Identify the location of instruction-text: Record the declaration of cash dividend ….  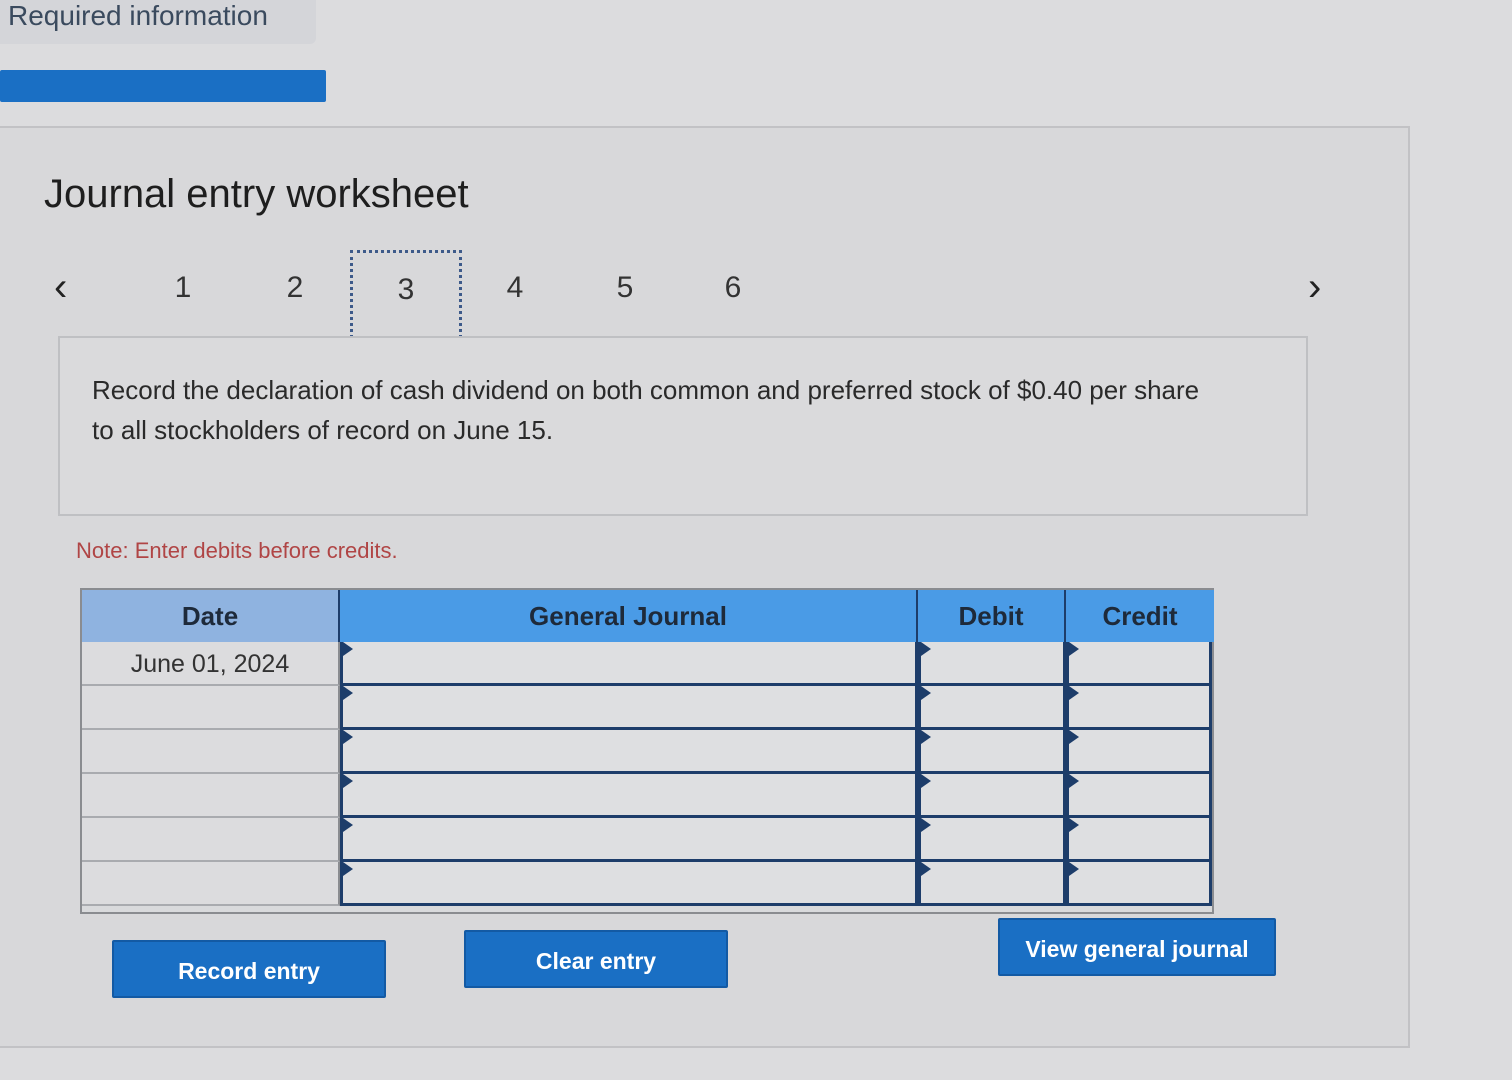
(646, 410).